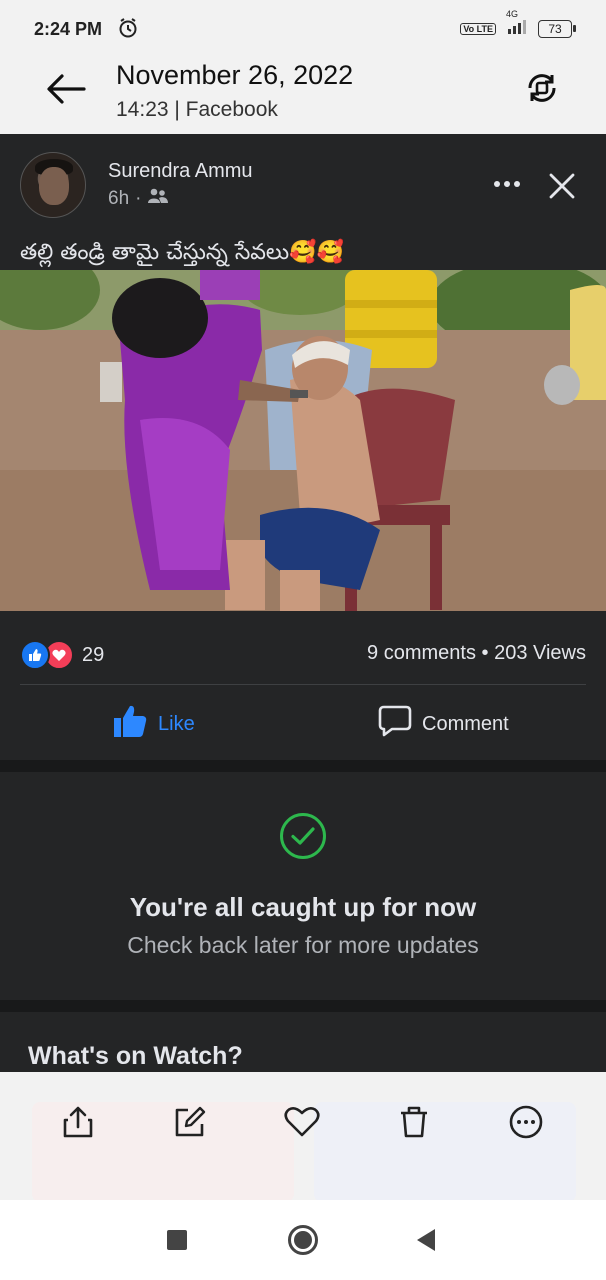 The height and width of the screenshot is (1280, 606). I want to click on photo-date: November 26, 2022, so click(235, 75).